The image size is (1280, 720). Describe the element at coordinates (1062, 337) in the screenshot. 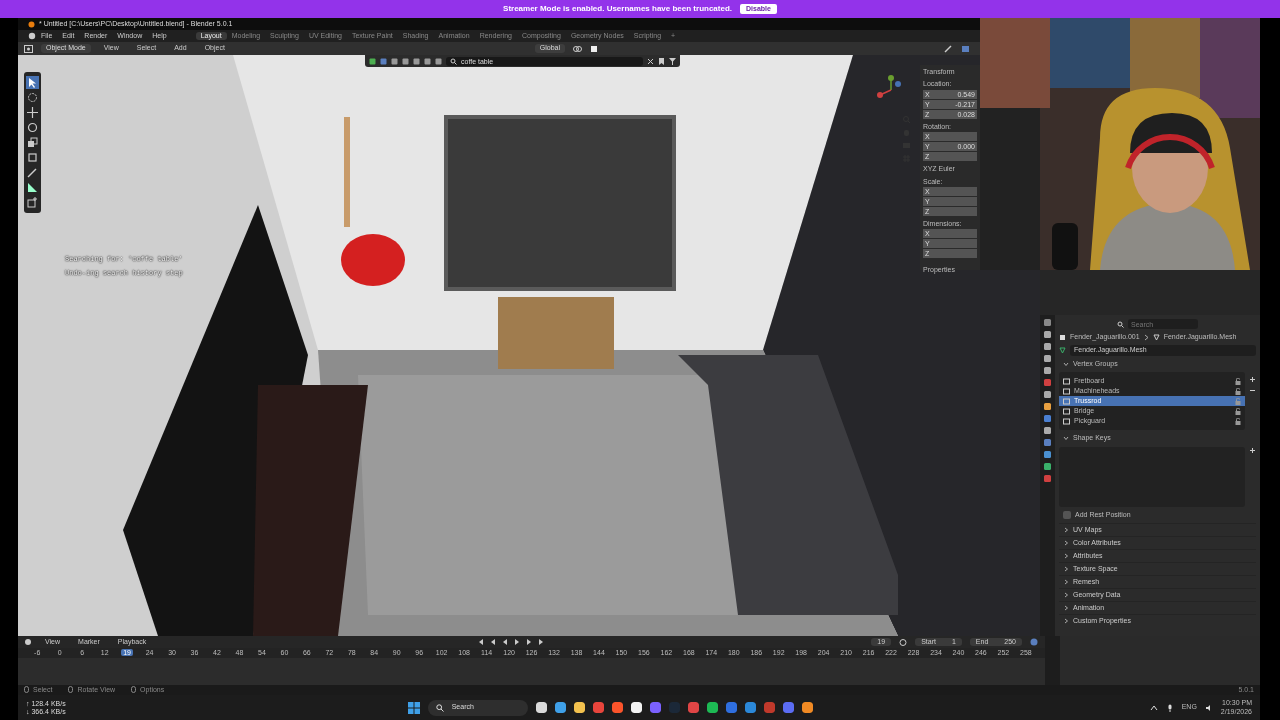

I see `object-icon` at that location.